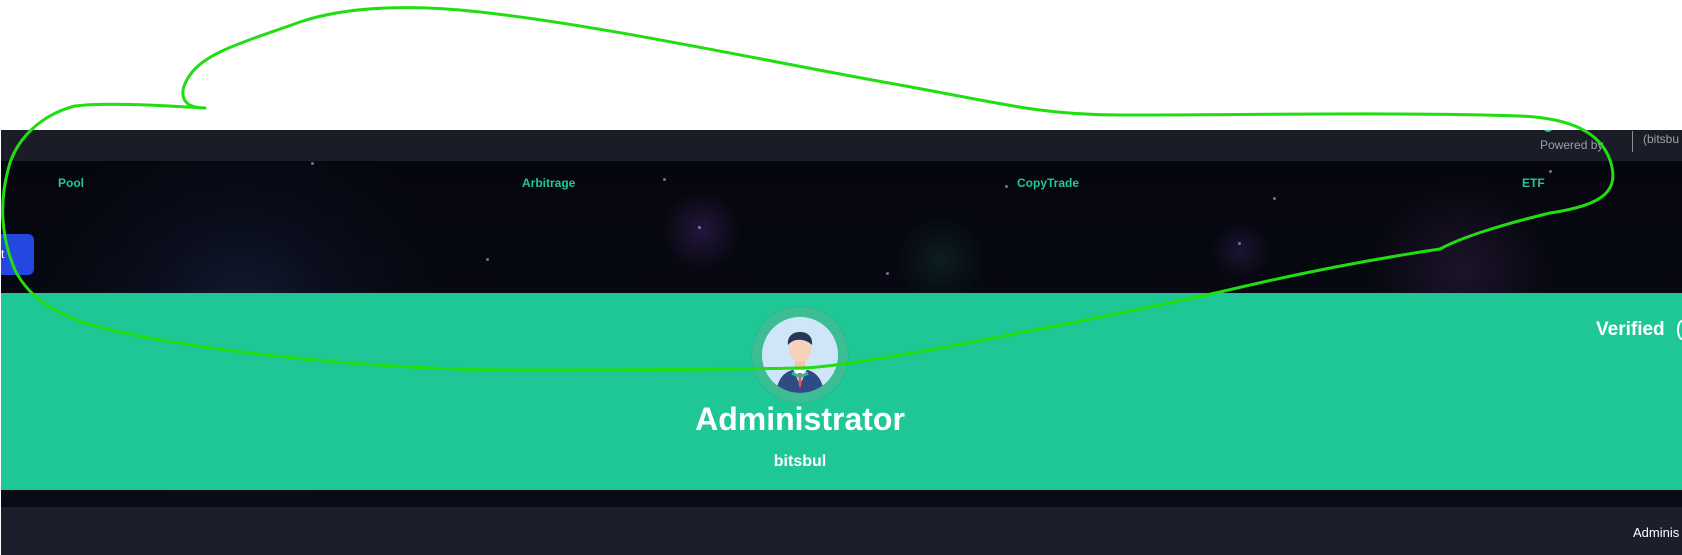  What do you see at coordinates (800, 461) in the screenshot?
I see `profile-username: bitsbul` at bounding box center [800, 461].